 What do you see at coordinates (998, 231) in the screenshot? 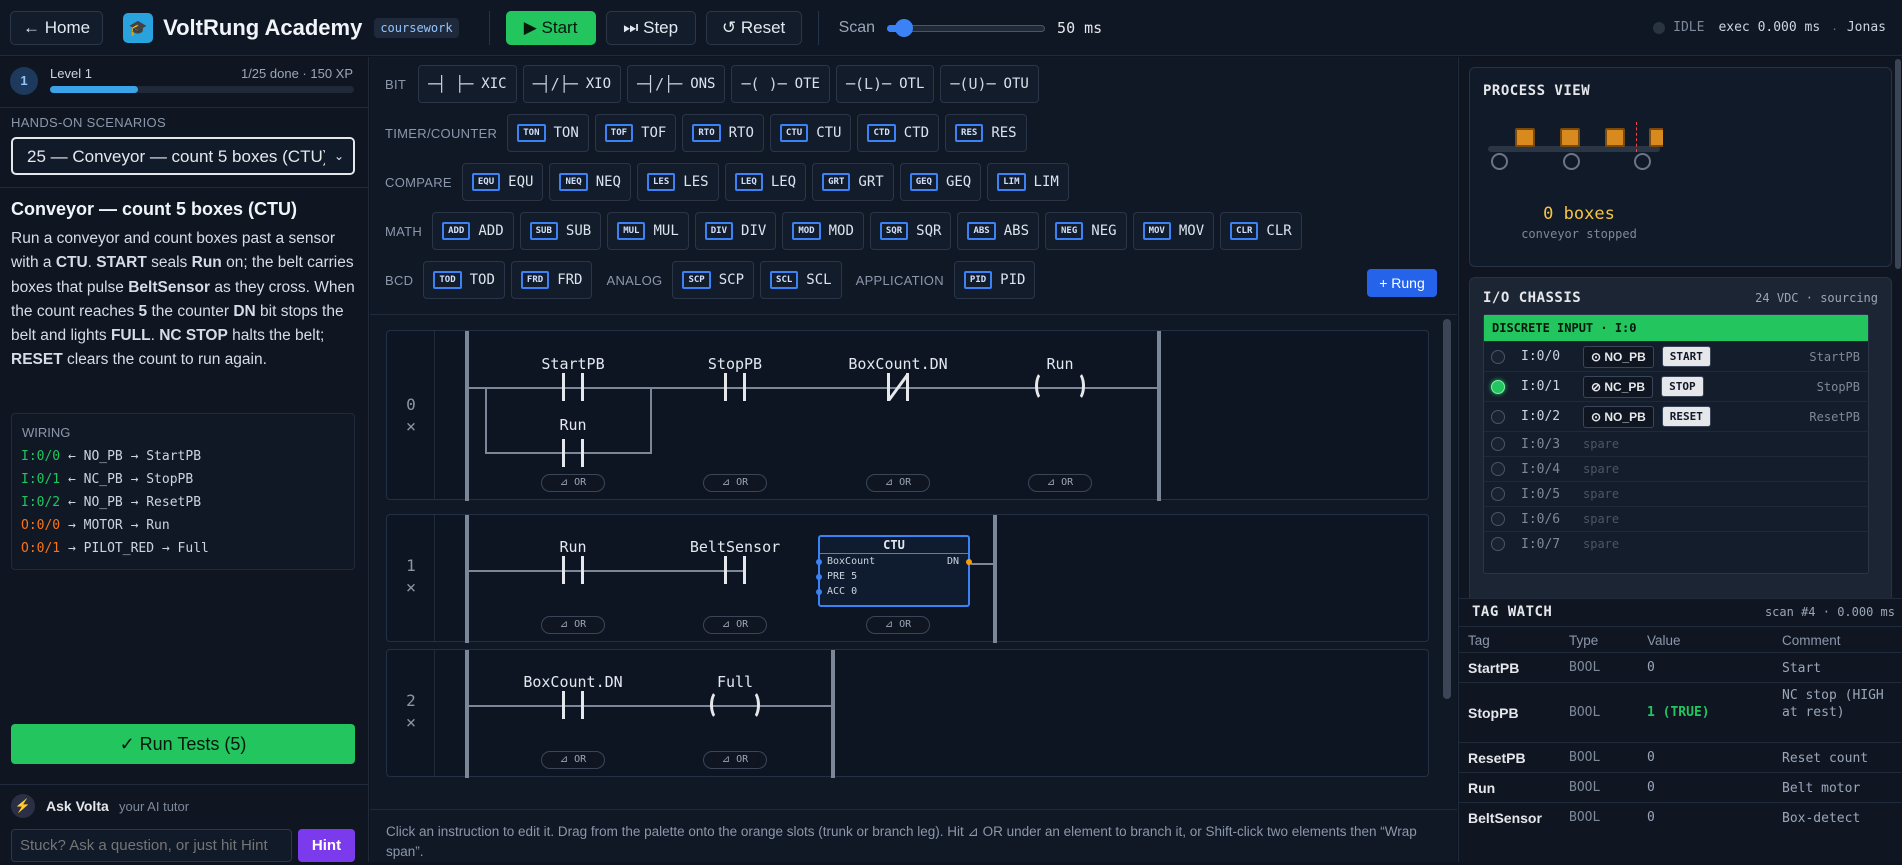
I see `palette-item-abs: ABS ABS` at bounding box center [998, 231].